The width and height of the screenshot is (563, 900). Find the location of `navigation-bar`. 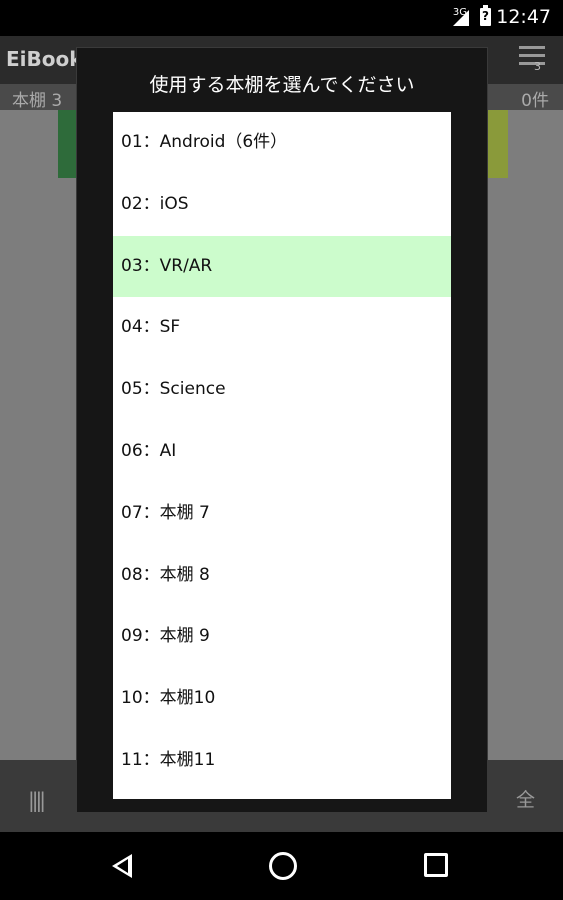

navigation-bar is located at coordinates (281, 866).